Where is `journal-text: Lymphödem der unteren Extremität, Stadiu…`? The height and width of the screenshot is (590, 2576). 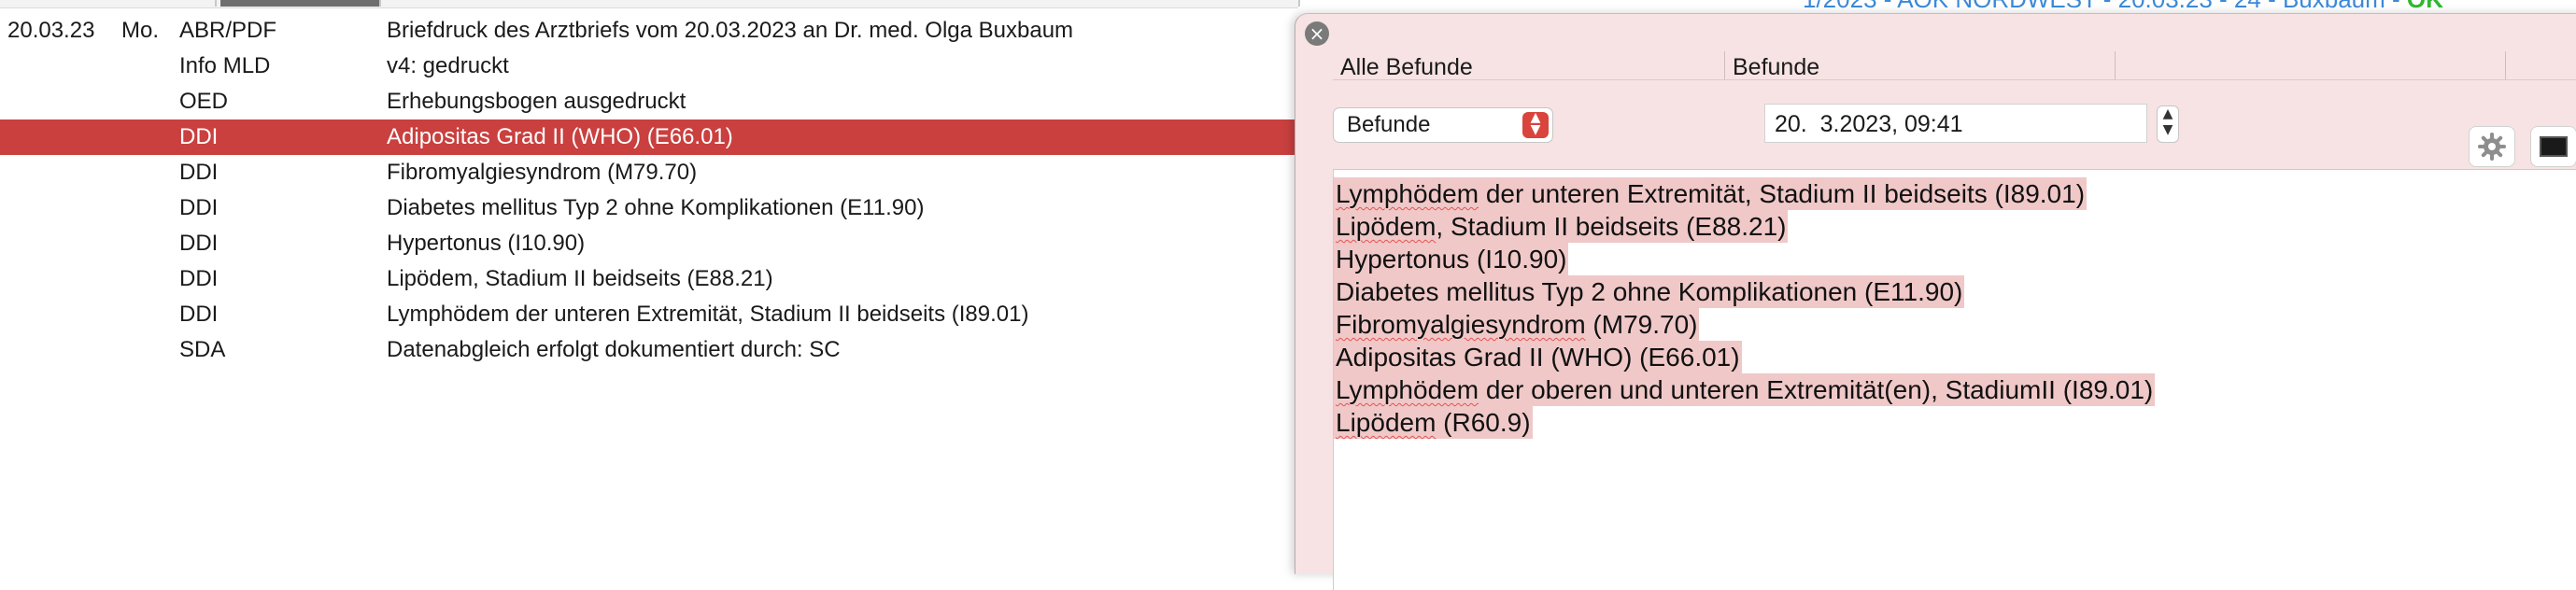
journal-text: Lymphödem der unteren Extremität, Stadiu… is located at coordinates (708, 314).